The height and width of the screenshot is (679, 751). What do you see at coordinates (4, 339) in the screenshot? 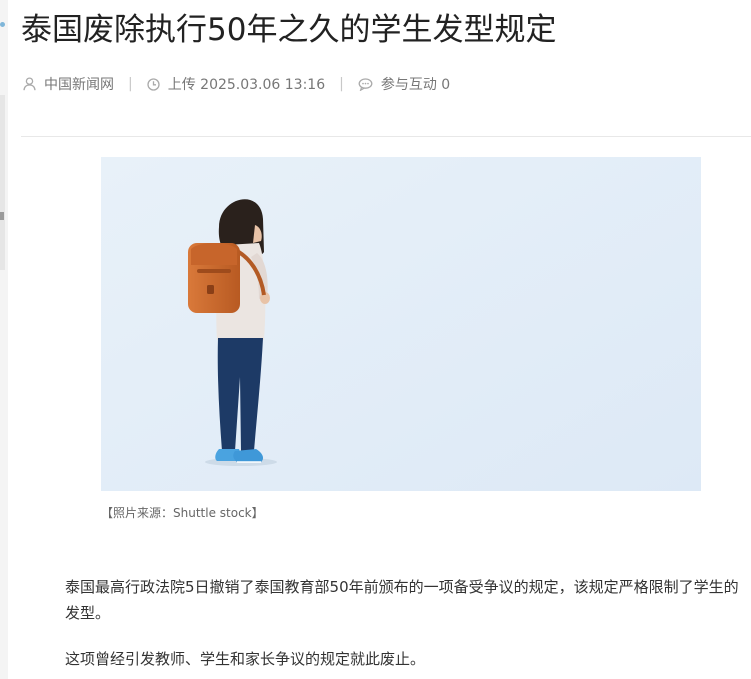
I see `left-sidebar-strip` at bounding box center [4, 339].